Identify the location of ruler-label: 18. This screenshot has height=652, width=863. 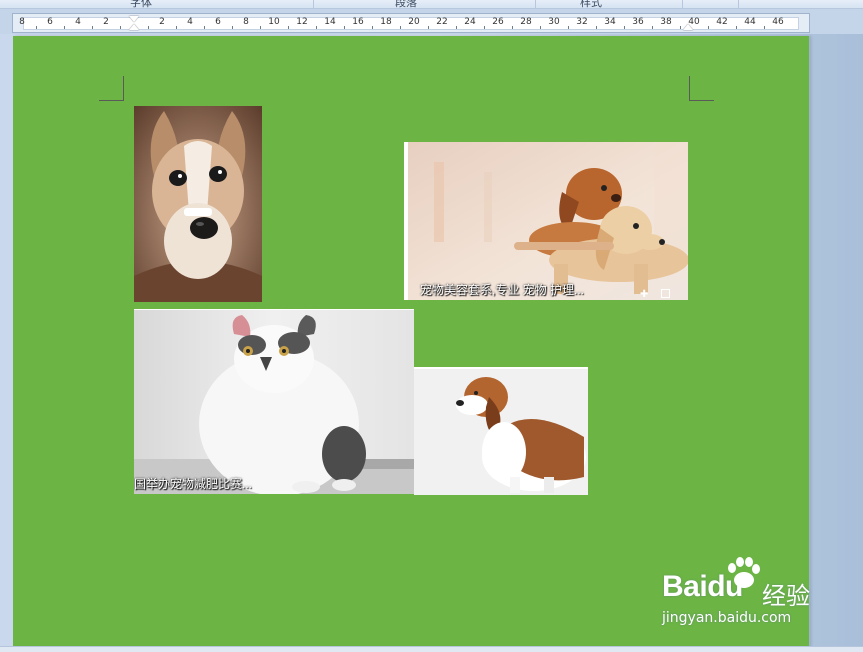
(386, 22).